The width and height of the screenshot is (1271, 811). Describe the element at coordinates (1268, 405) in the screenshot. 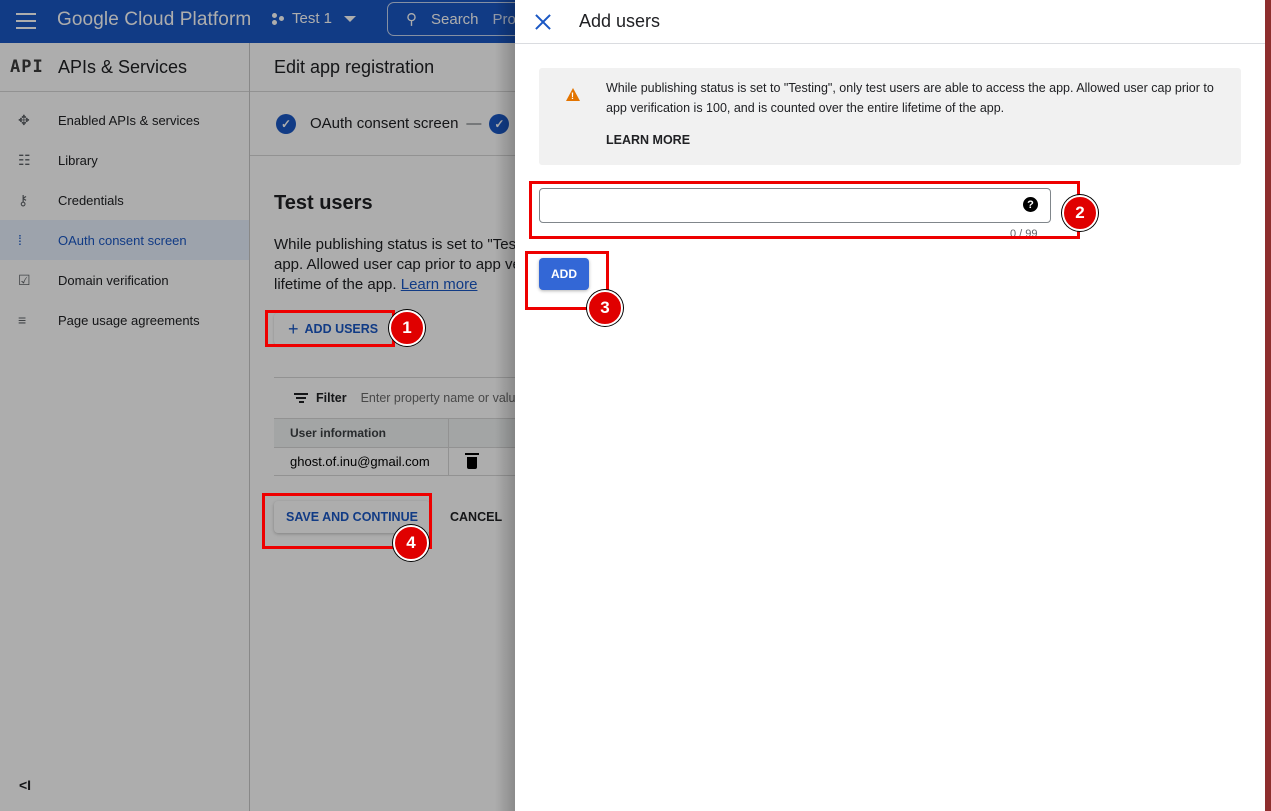

I see `window-edge` at that location.